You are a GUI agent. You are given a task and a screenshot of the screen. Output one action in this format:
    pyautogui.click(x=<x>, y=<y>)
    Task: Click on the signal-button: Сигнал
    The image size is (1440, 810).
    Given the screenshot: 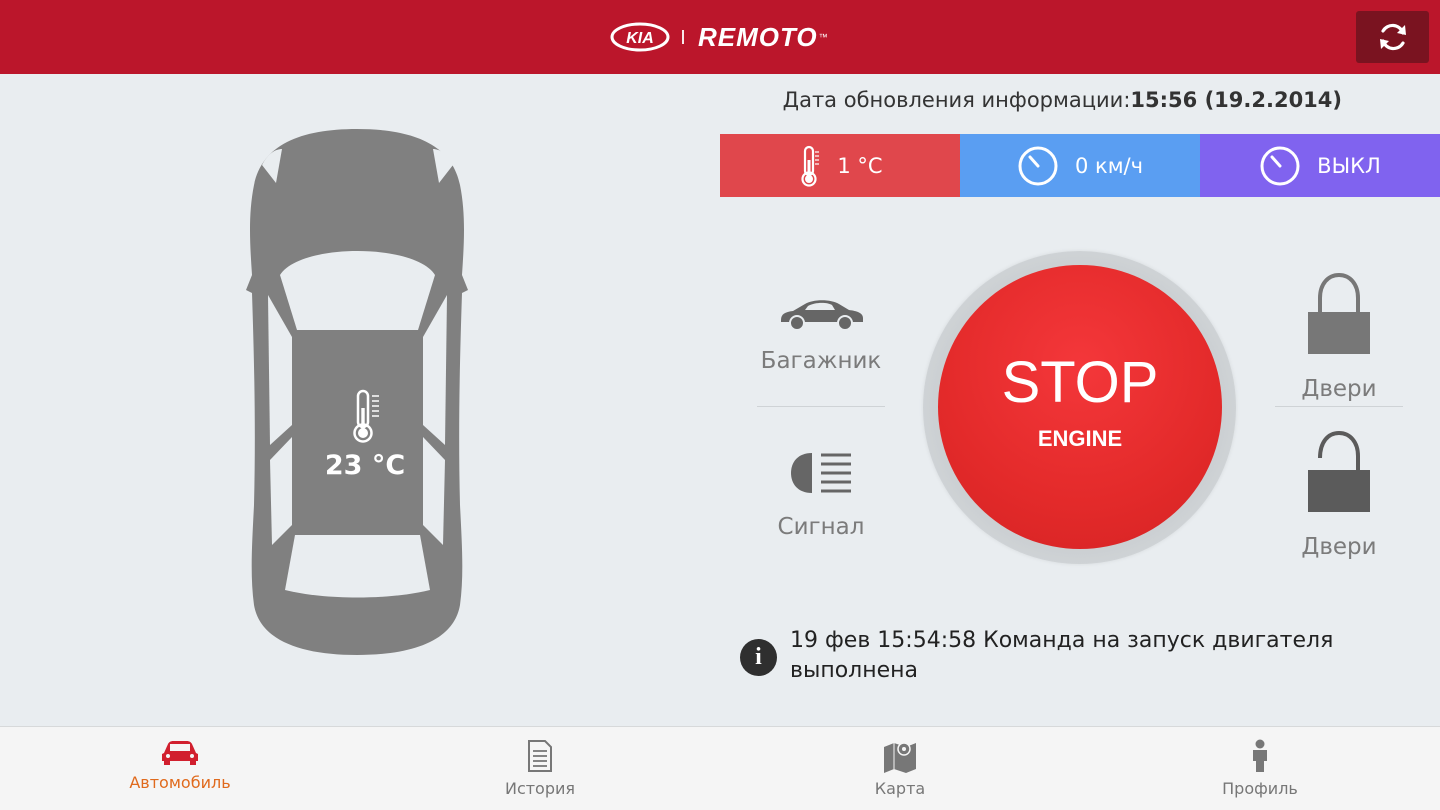 What is the action you would take?
    pyautogui.click(x=821, y=495)
    